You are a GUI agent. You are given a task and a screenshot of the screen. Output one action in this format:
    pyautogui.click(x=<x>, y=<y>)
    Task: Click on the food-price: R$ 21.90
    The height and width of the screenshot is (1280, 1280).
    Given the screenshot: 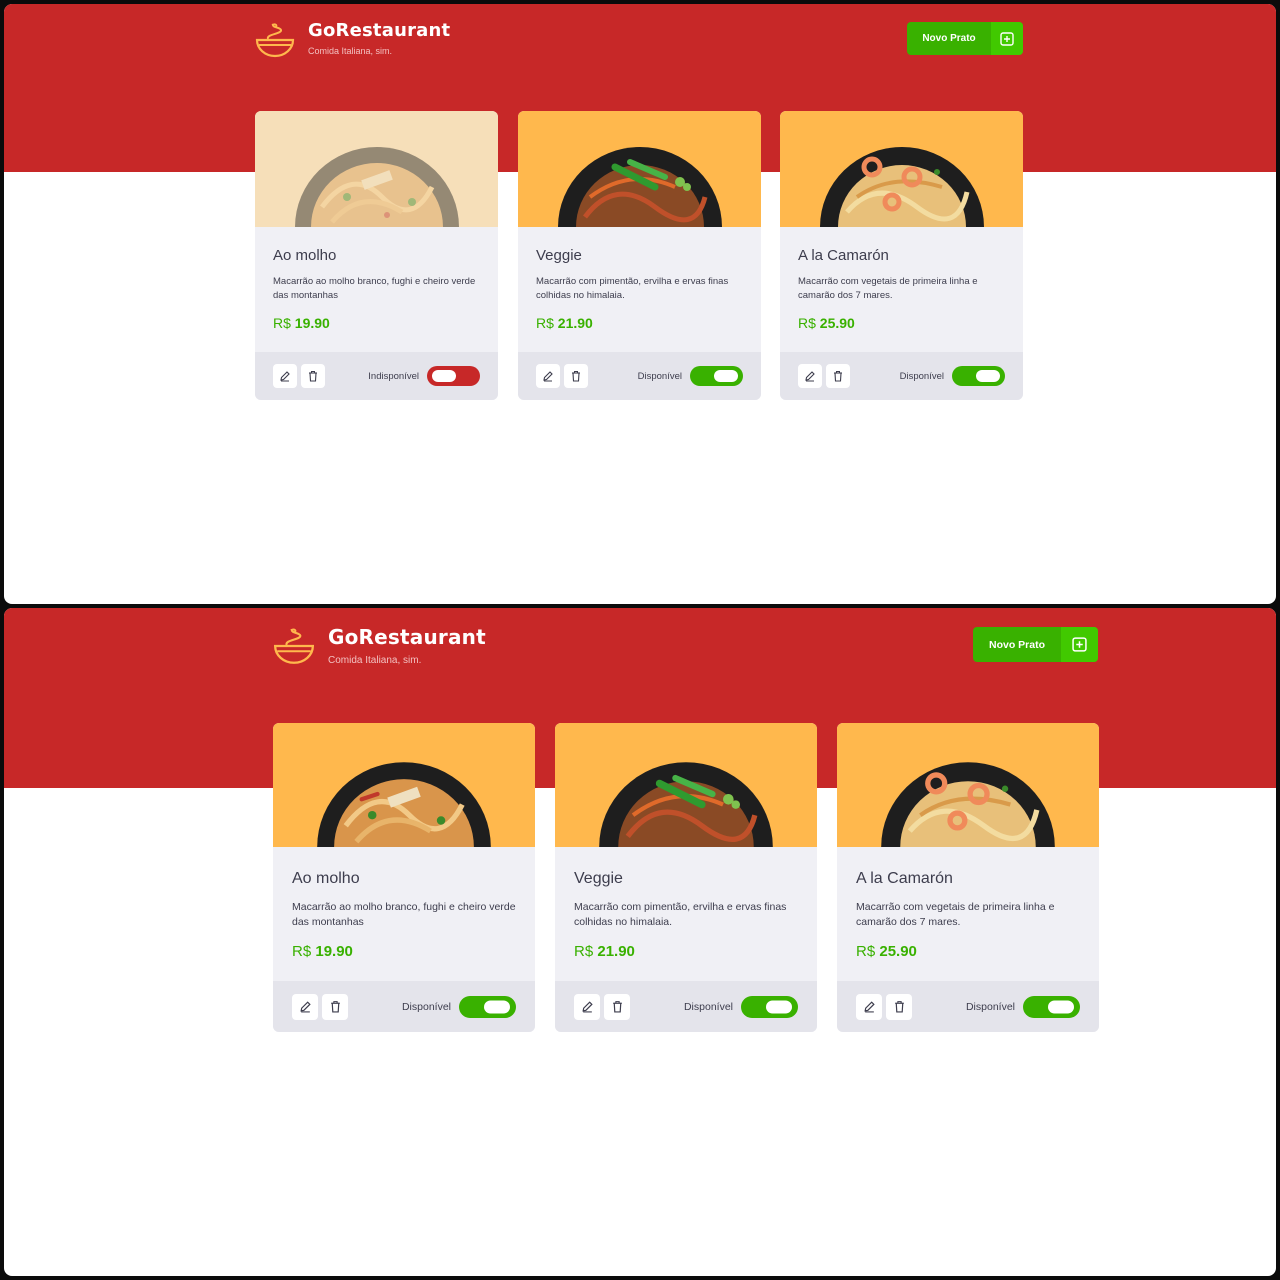 What is the action you would take?
    pyautogui.click(x=686, y=951)
    